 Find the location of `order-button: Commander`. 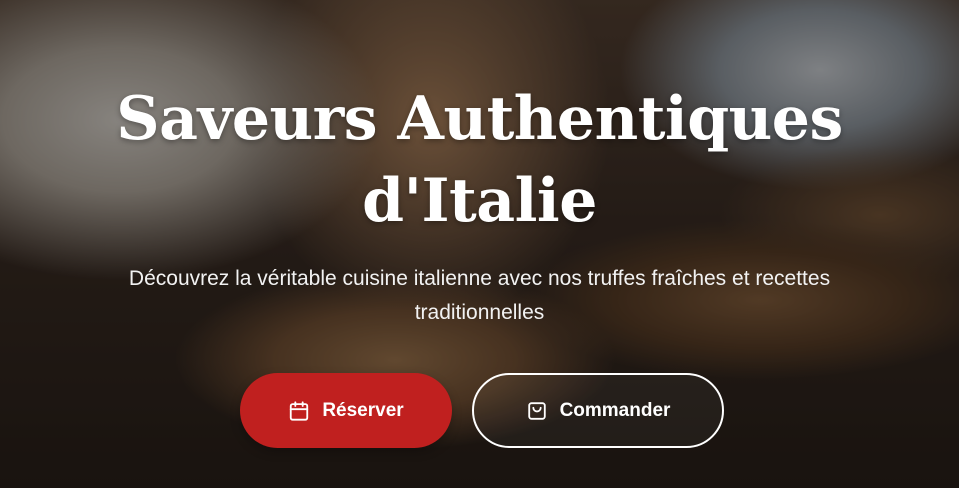

order-button: Commander is located at coordinates (598, 410).